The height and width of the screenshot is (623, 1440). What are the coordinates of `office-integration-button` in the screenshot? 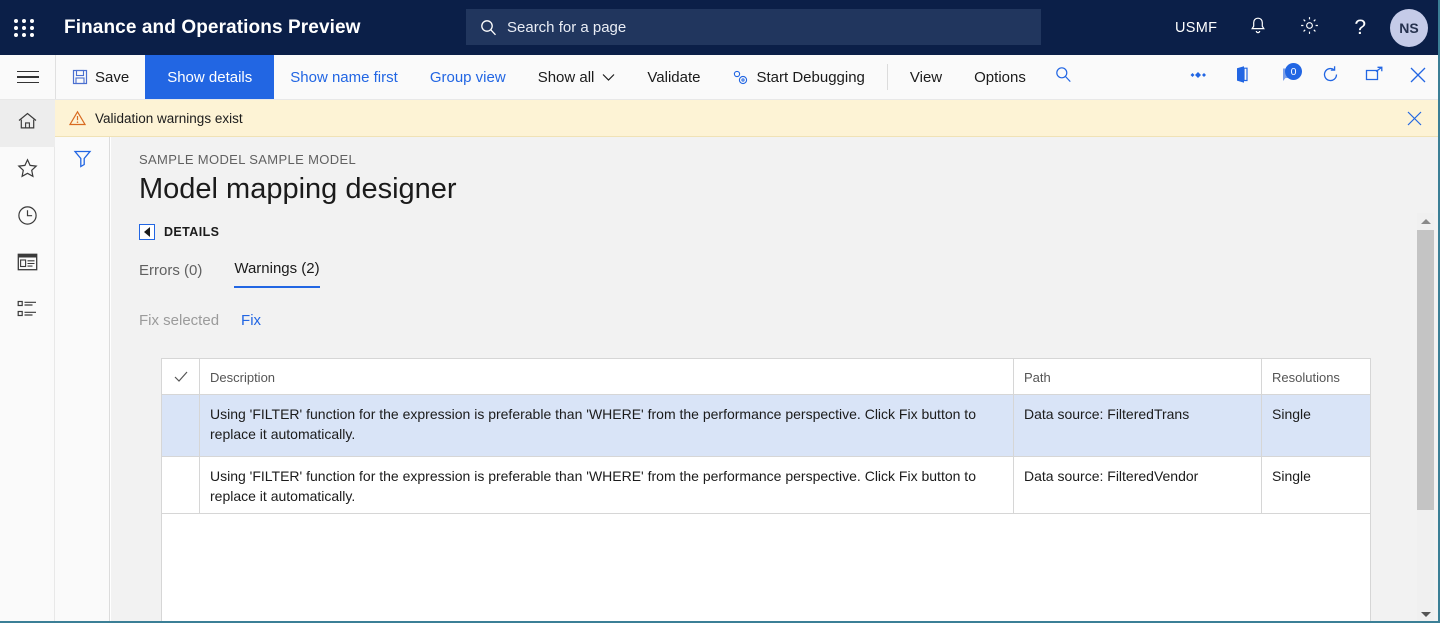 It's located at (1242, 77).